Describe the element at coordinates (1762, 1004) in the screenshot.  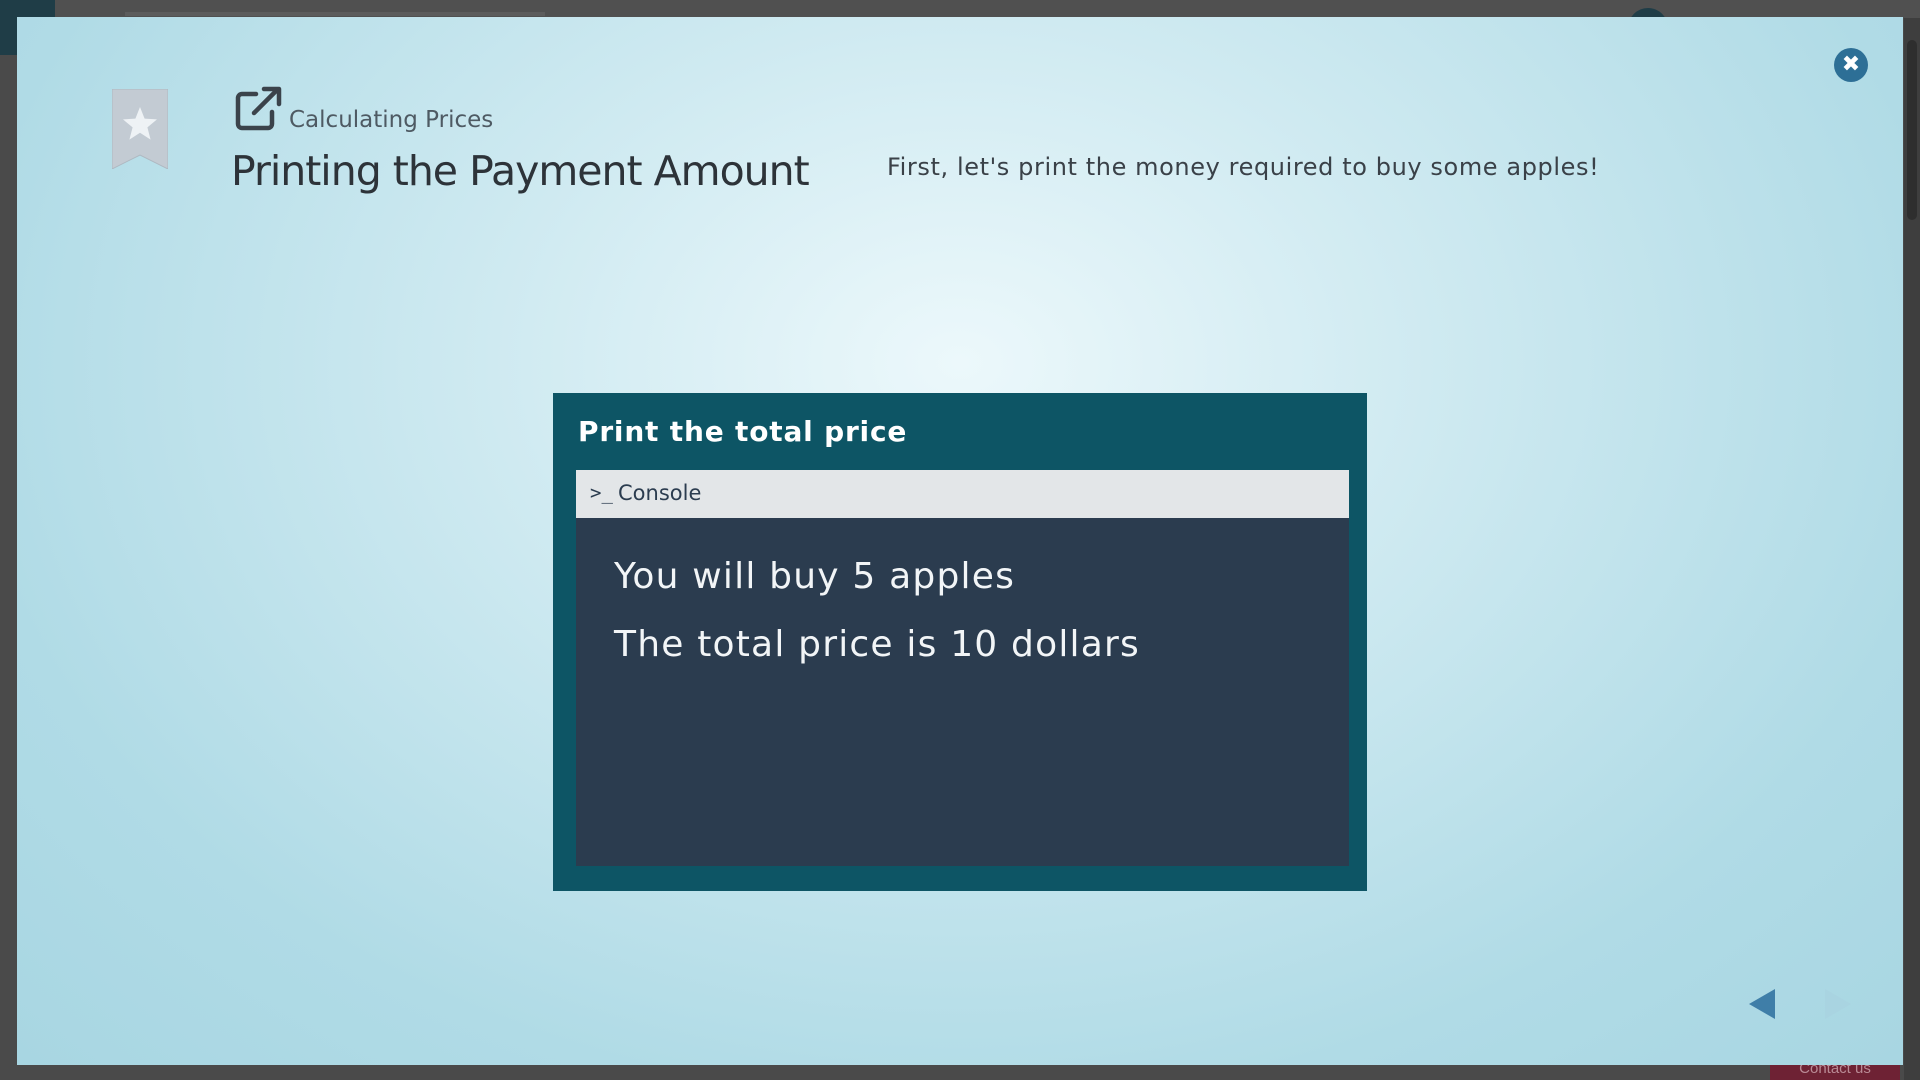
I see `previous-slide-button` at that location.